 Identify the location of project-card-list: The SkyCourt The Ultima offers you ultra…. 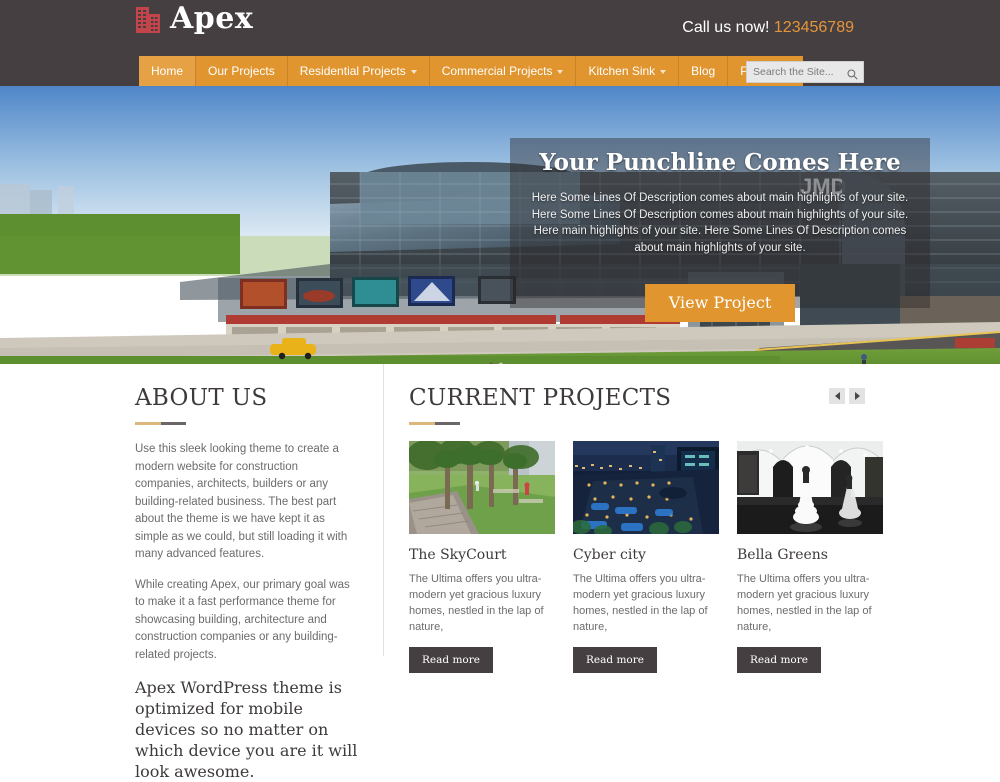
(646, 557).